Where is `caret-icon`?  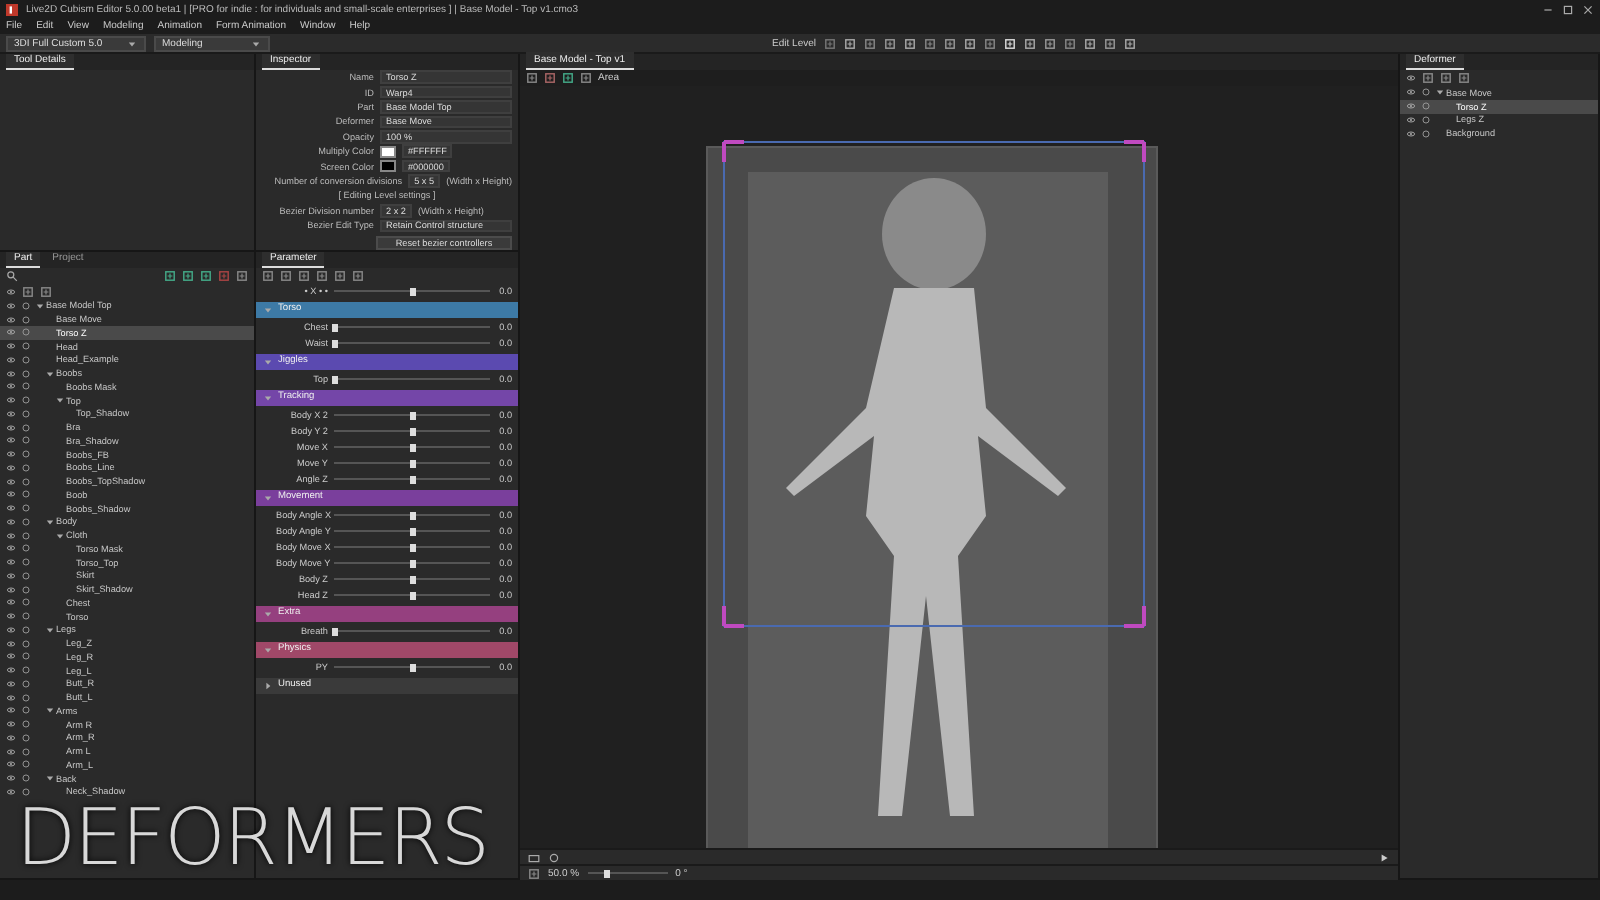 caret-icon is located at coordinates (132, 43).